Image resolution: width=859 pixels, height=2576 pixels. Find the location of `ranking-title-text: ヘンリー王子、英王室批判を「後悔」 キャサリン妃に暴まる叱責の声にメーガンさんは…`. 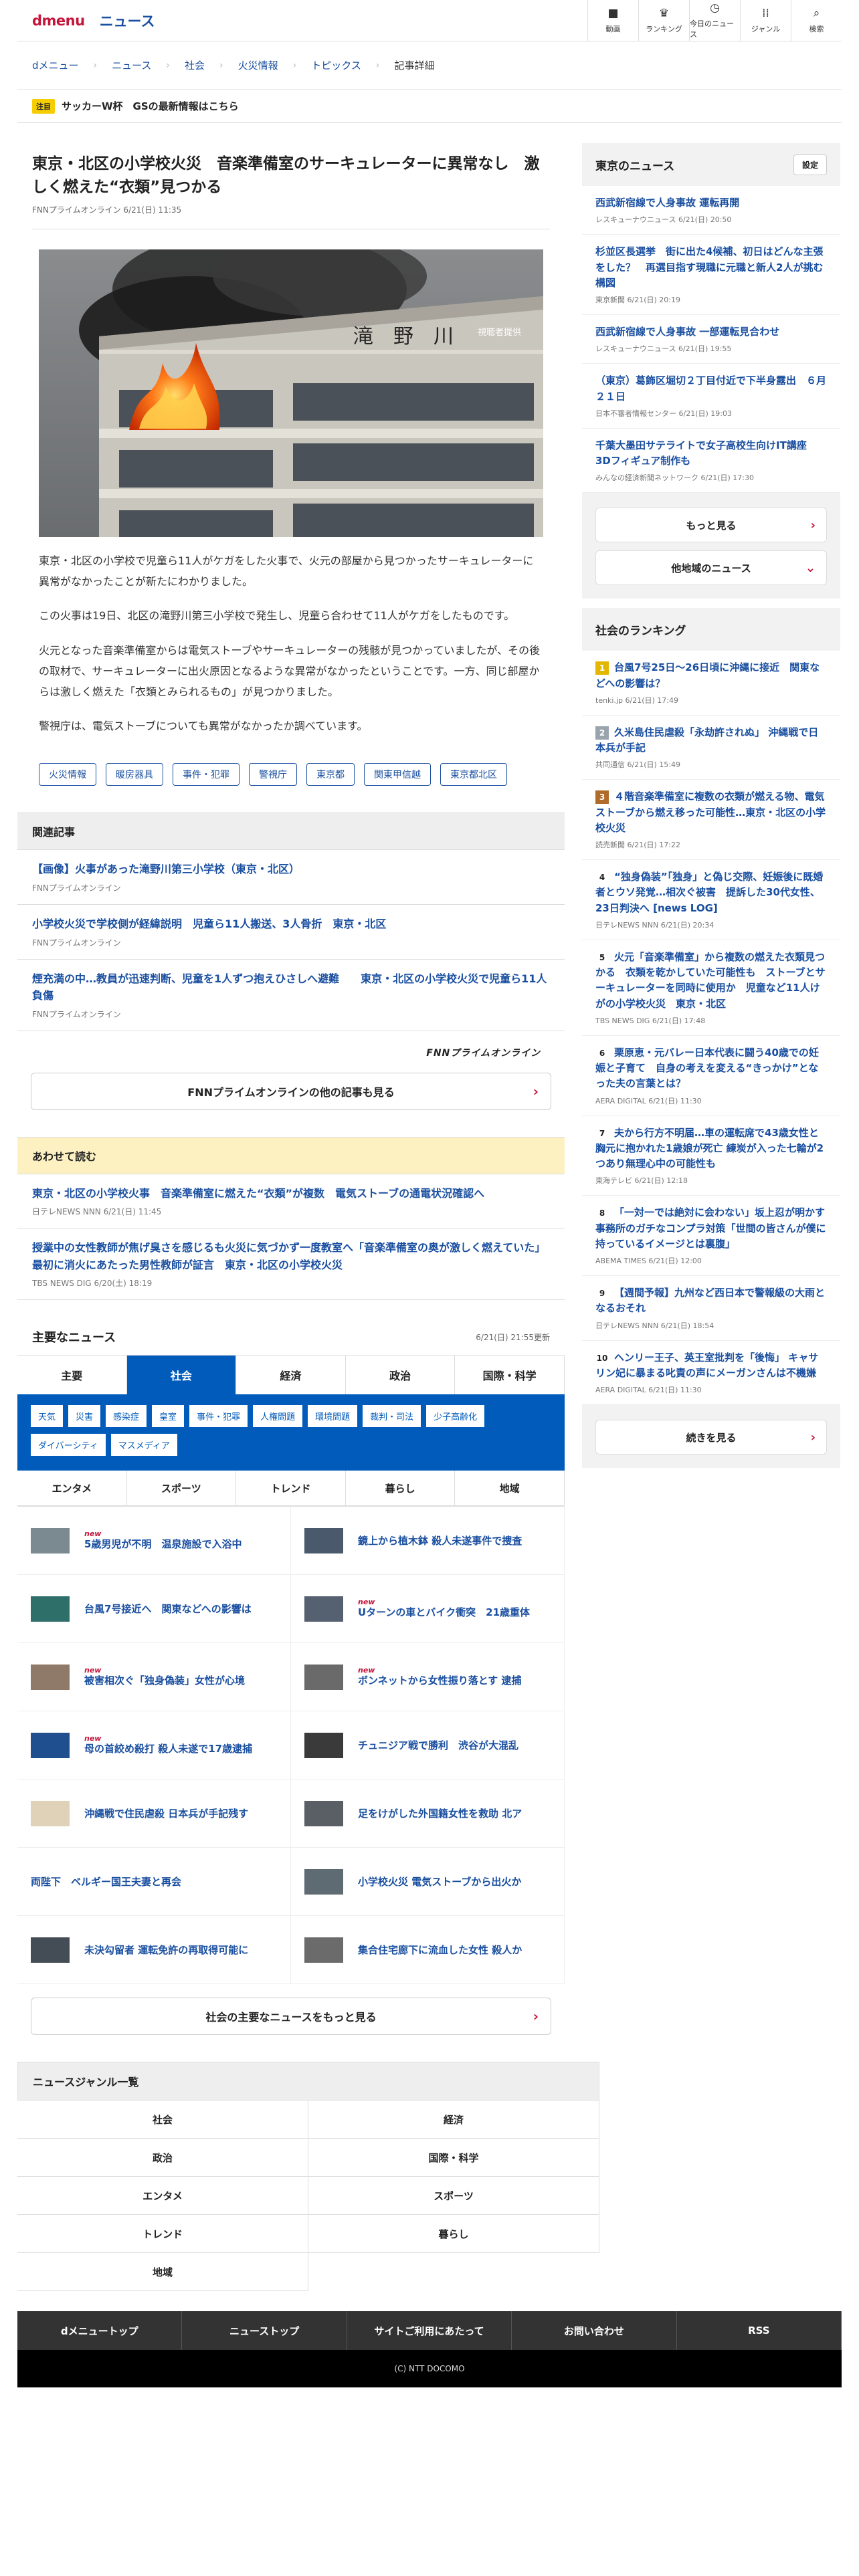

ranking-title-text: ヘンリー王子、英王室批判を「後悔」 キャサリン妃に暴まる叱責の声にメーガンさんは… is located at coordinates (706, 1366).